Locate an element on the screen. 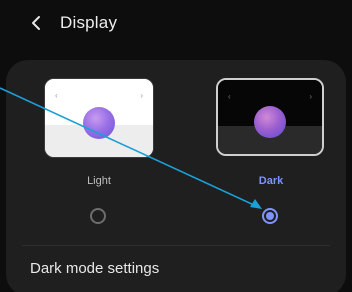 This screenshot has width=352, height=292. dark-theme-label: Dark is located at coordinates (271, 181).